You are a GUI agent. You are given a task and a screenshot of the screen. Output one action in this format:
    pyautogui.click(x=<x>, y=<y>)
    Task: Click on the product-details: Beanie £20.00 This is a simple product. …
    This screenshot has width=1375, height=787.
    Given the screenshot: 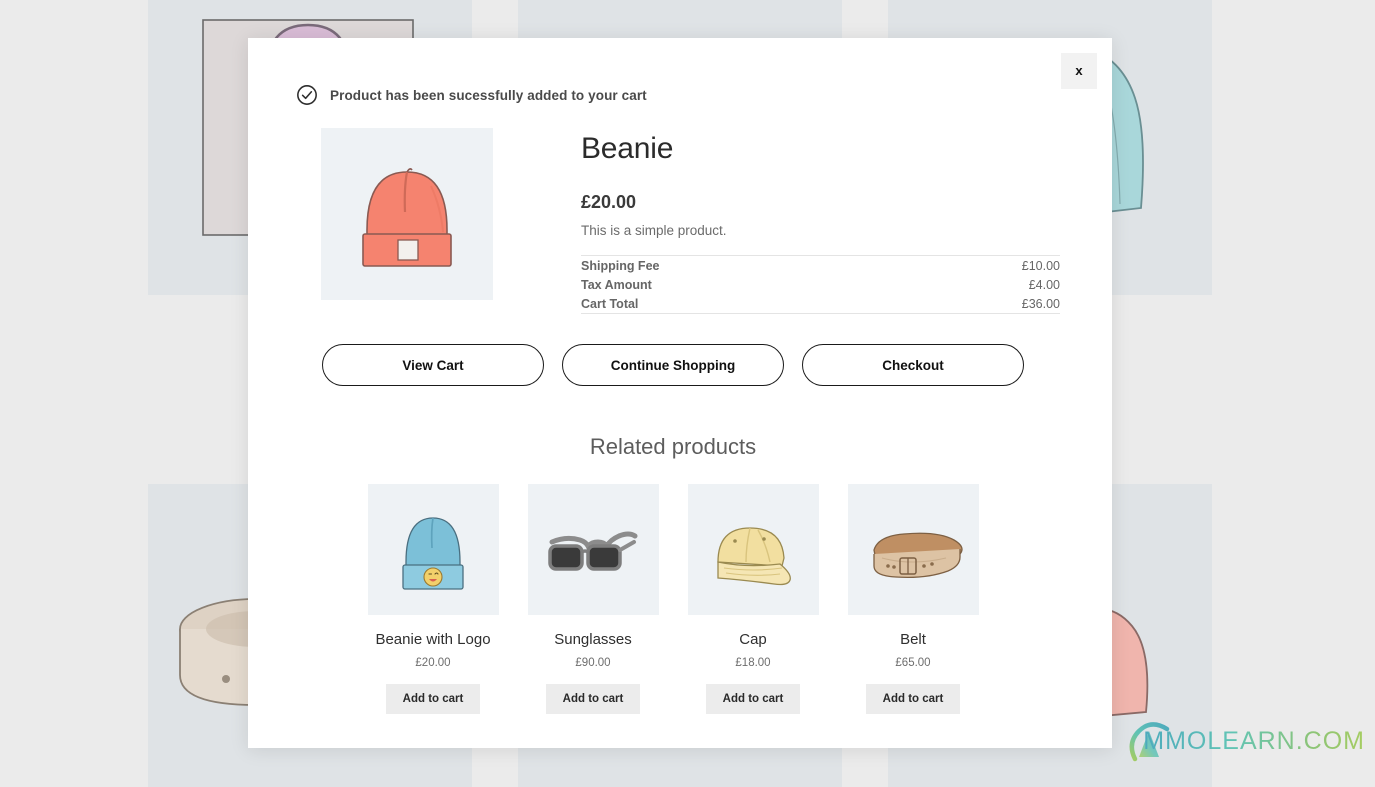 What is the action you would take?
    pyautogui.click(x=776, y=221)
    